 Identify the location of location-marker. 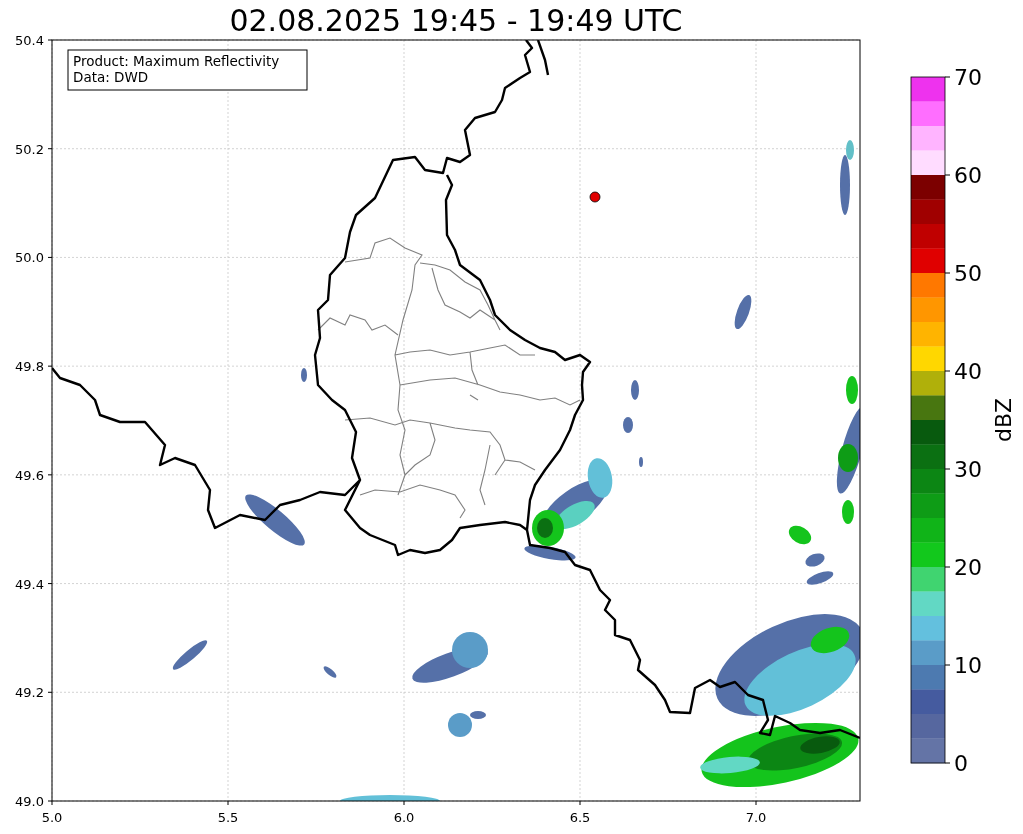
(595, 197).